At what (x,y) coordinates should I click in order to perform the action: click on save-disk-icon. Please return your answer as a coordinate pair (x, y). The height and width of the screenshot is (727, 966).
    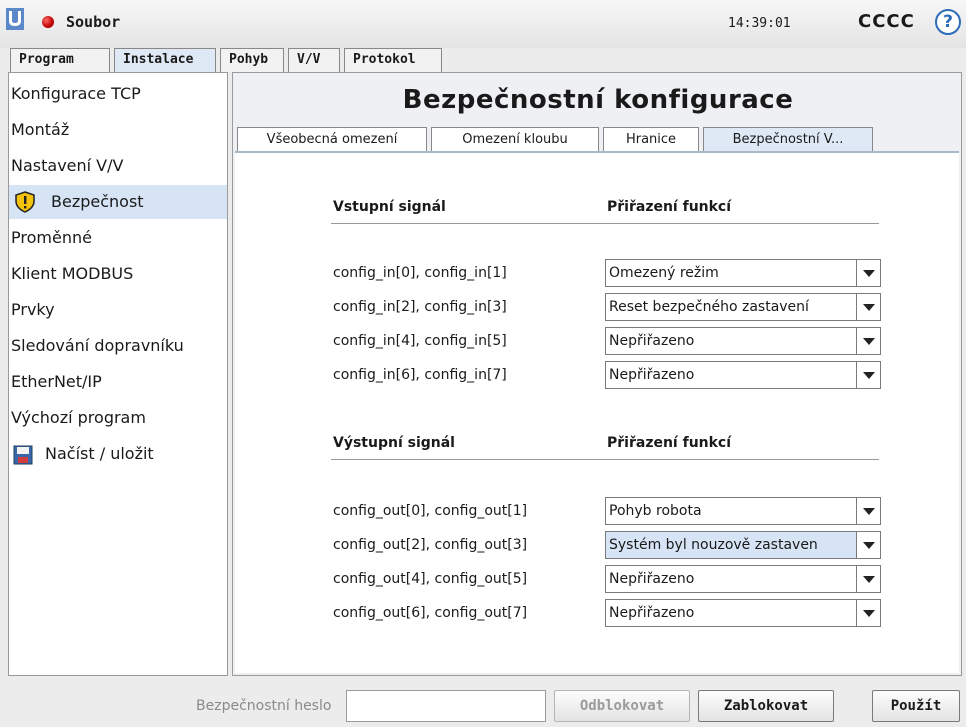
    Looking at the image, I should click on (23, 455).